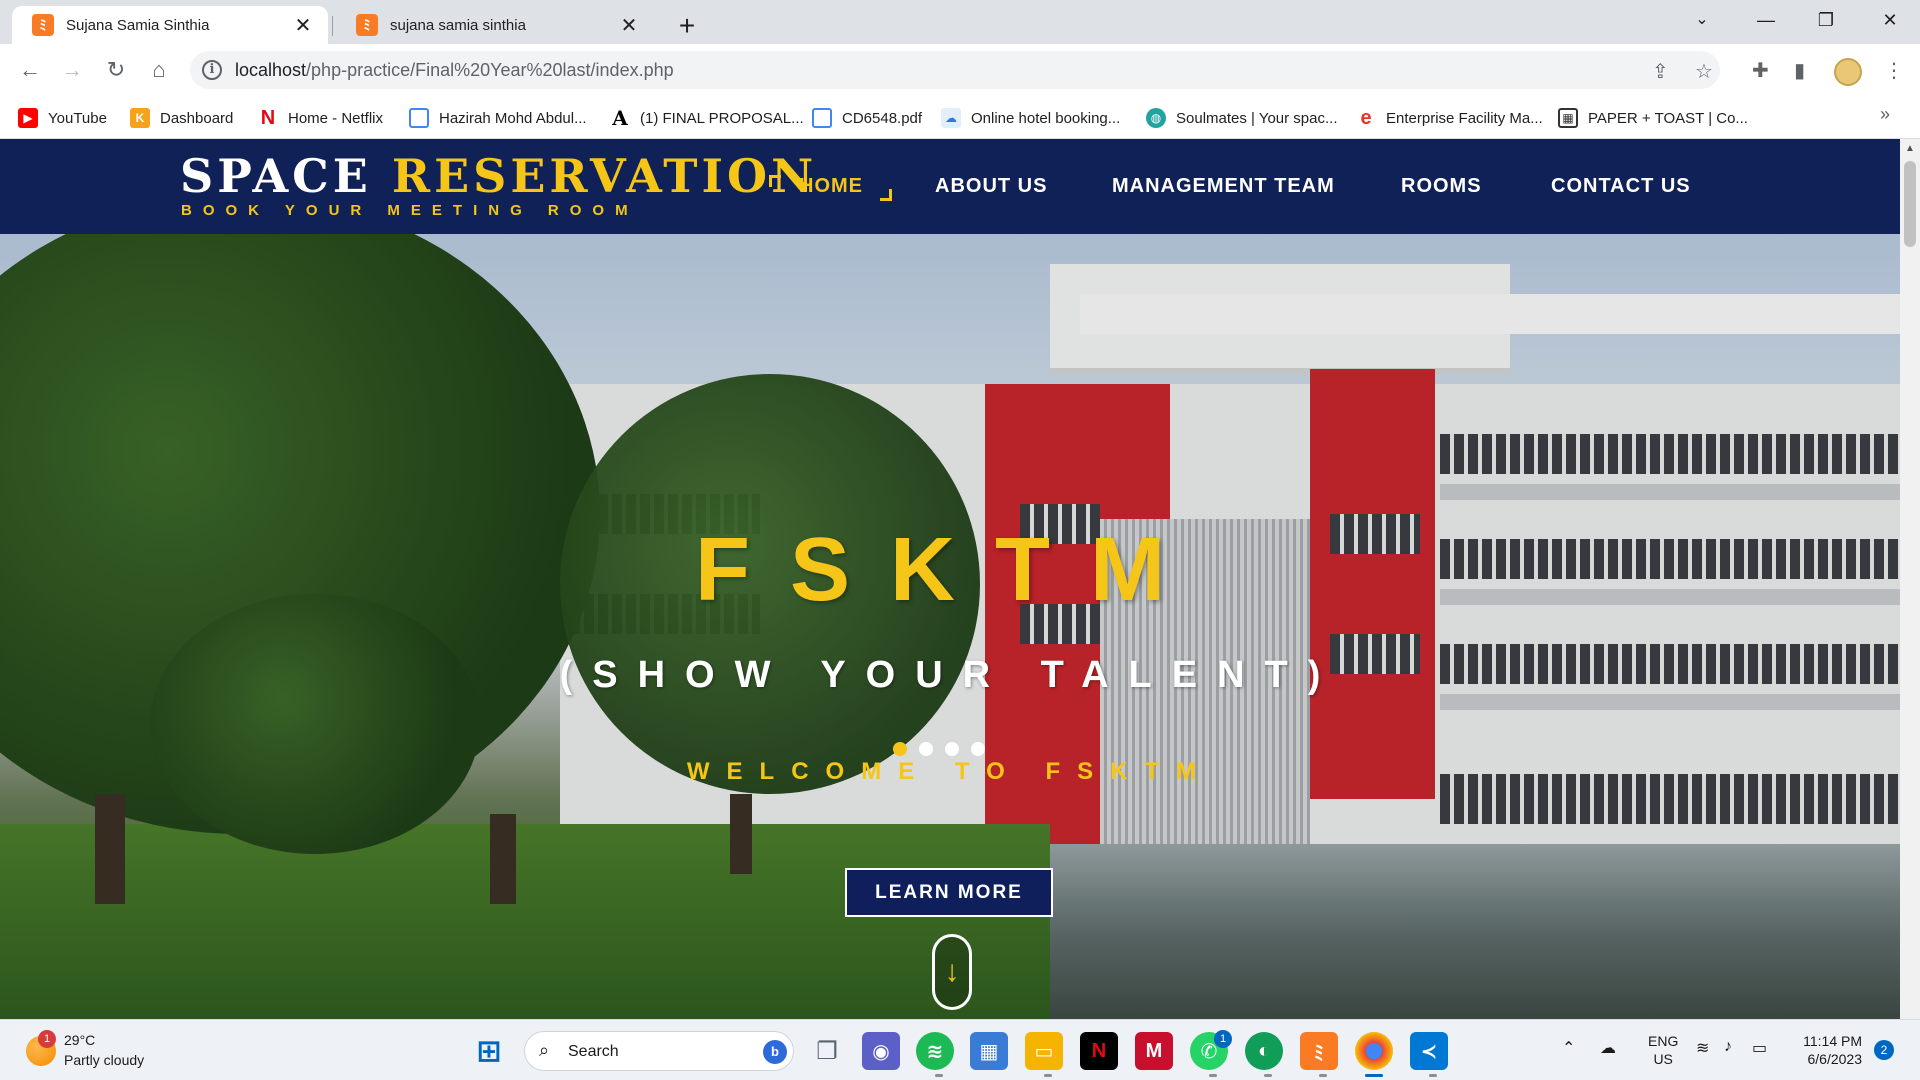 Image resolution: width=1920 pixels, height=1080 pixels. What do you see at coordinates (181, 118) in the screenshot?
I see `bookmark-dashboard: K Dashboard` at bounding box center [181, 118].